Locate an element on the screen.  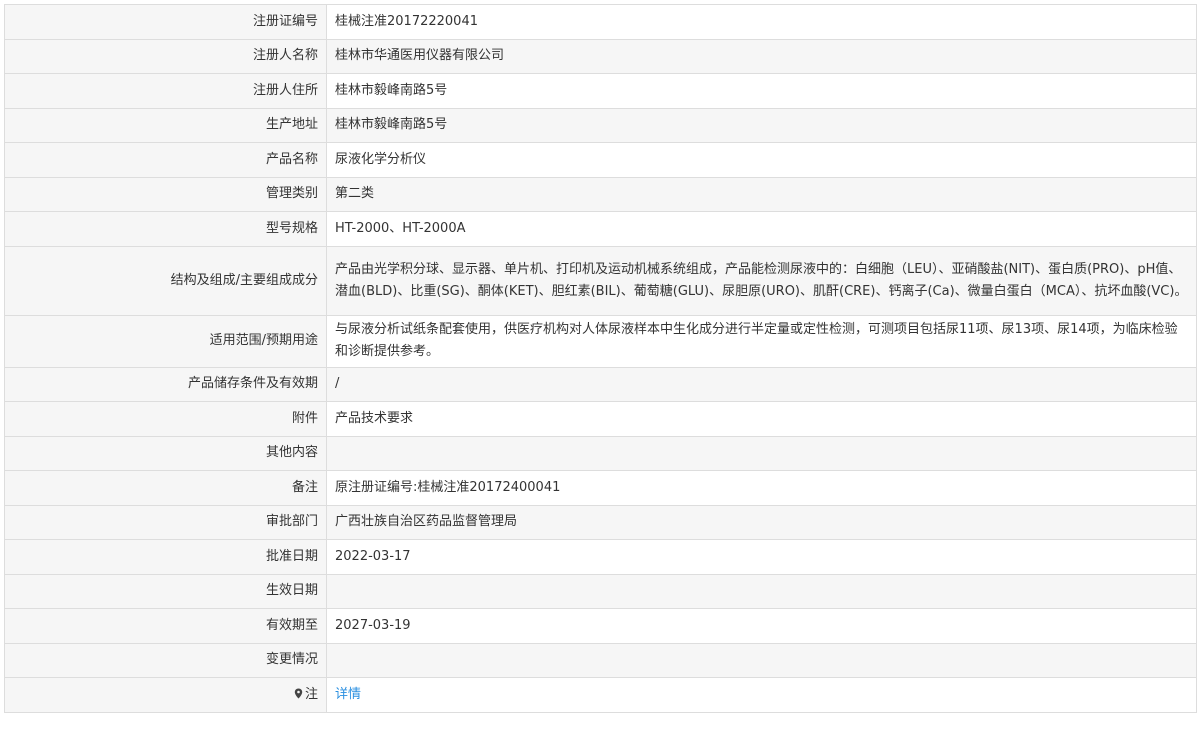
row-value-registrant-name: 桂林市华通医用仪器有限公司 is located at coordinates (761, 56).